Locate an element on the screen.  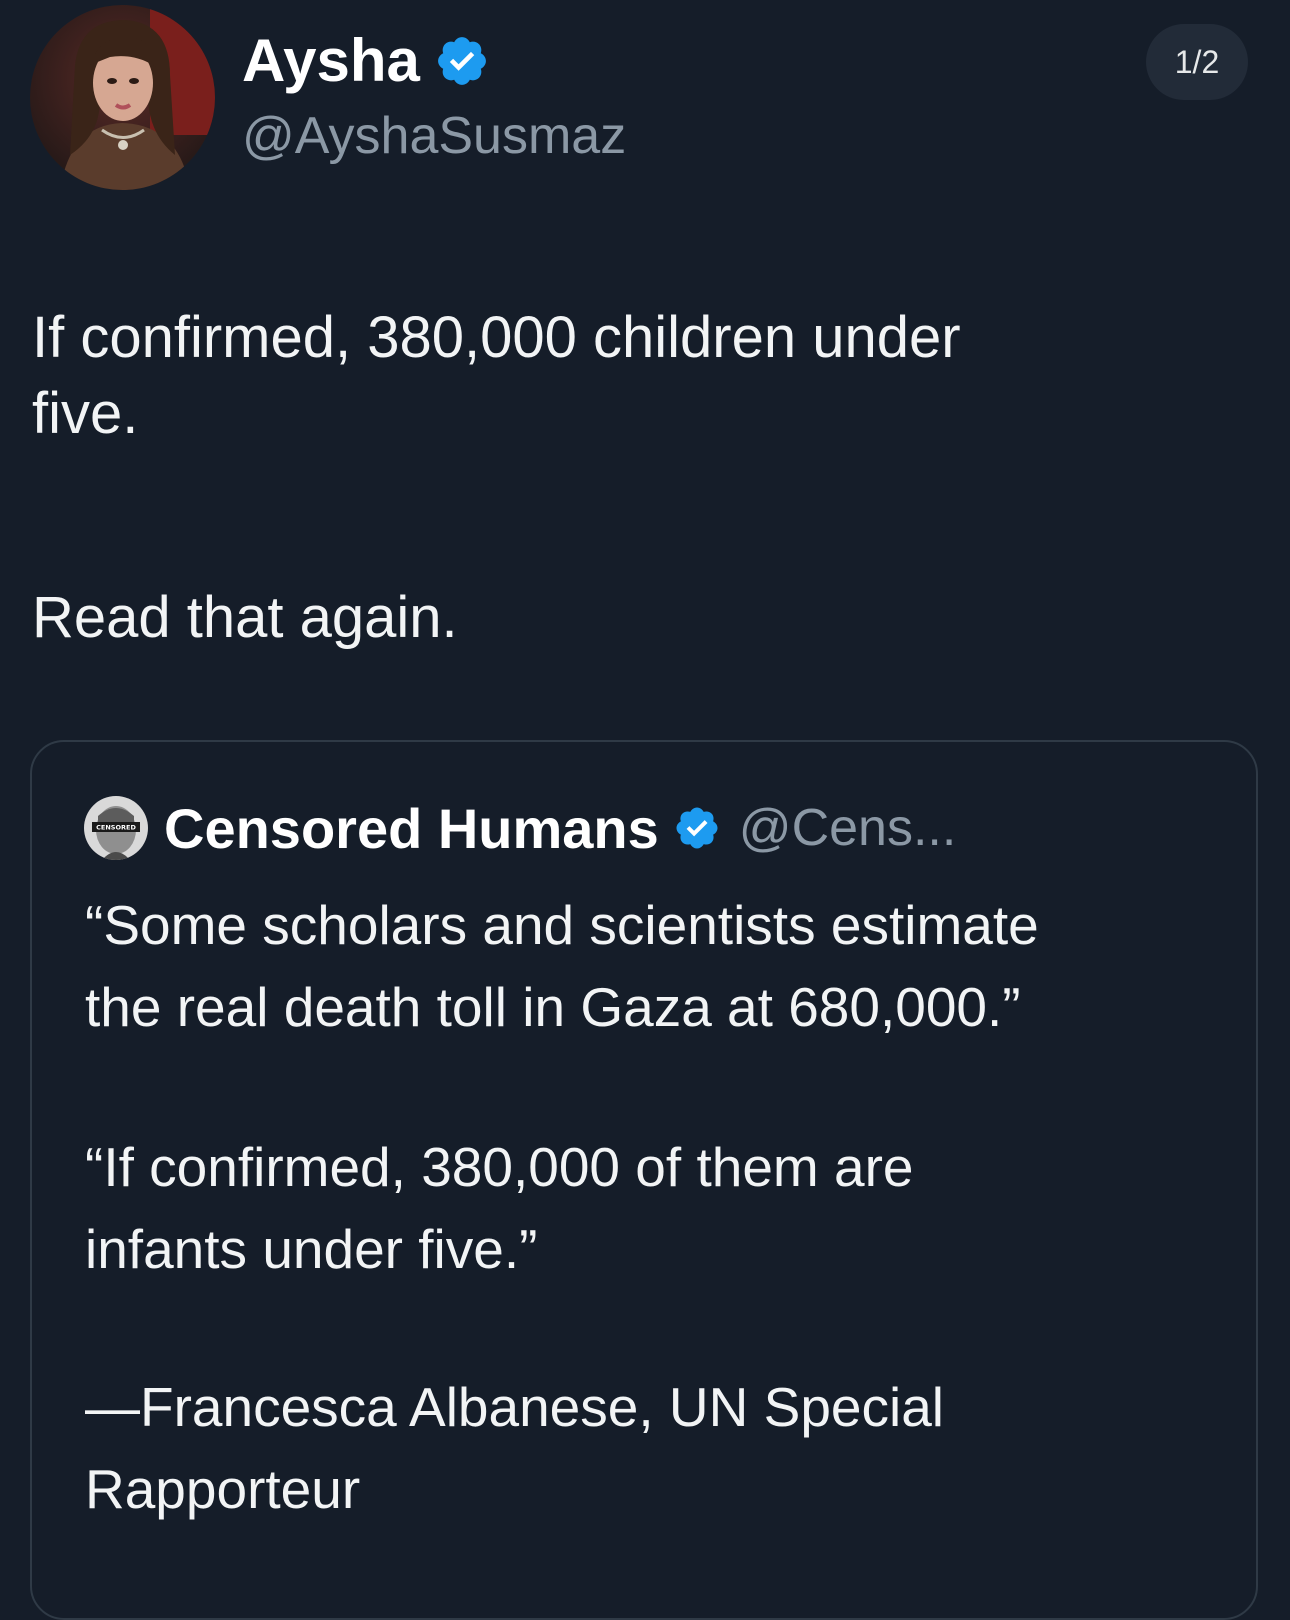
quoted-text-line: infants under five.” is located at coordinates (311, 1249).